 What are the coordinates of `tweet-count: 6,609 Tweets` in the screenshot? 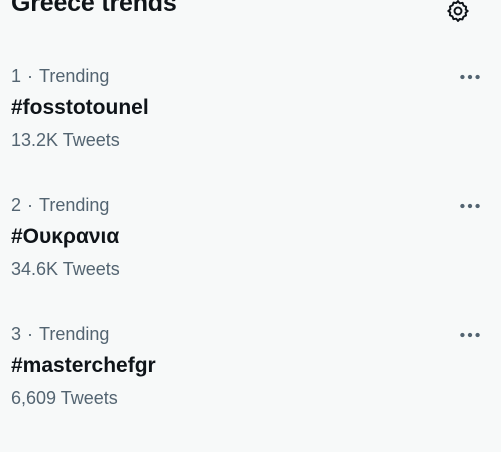 It's located at (64, 398).